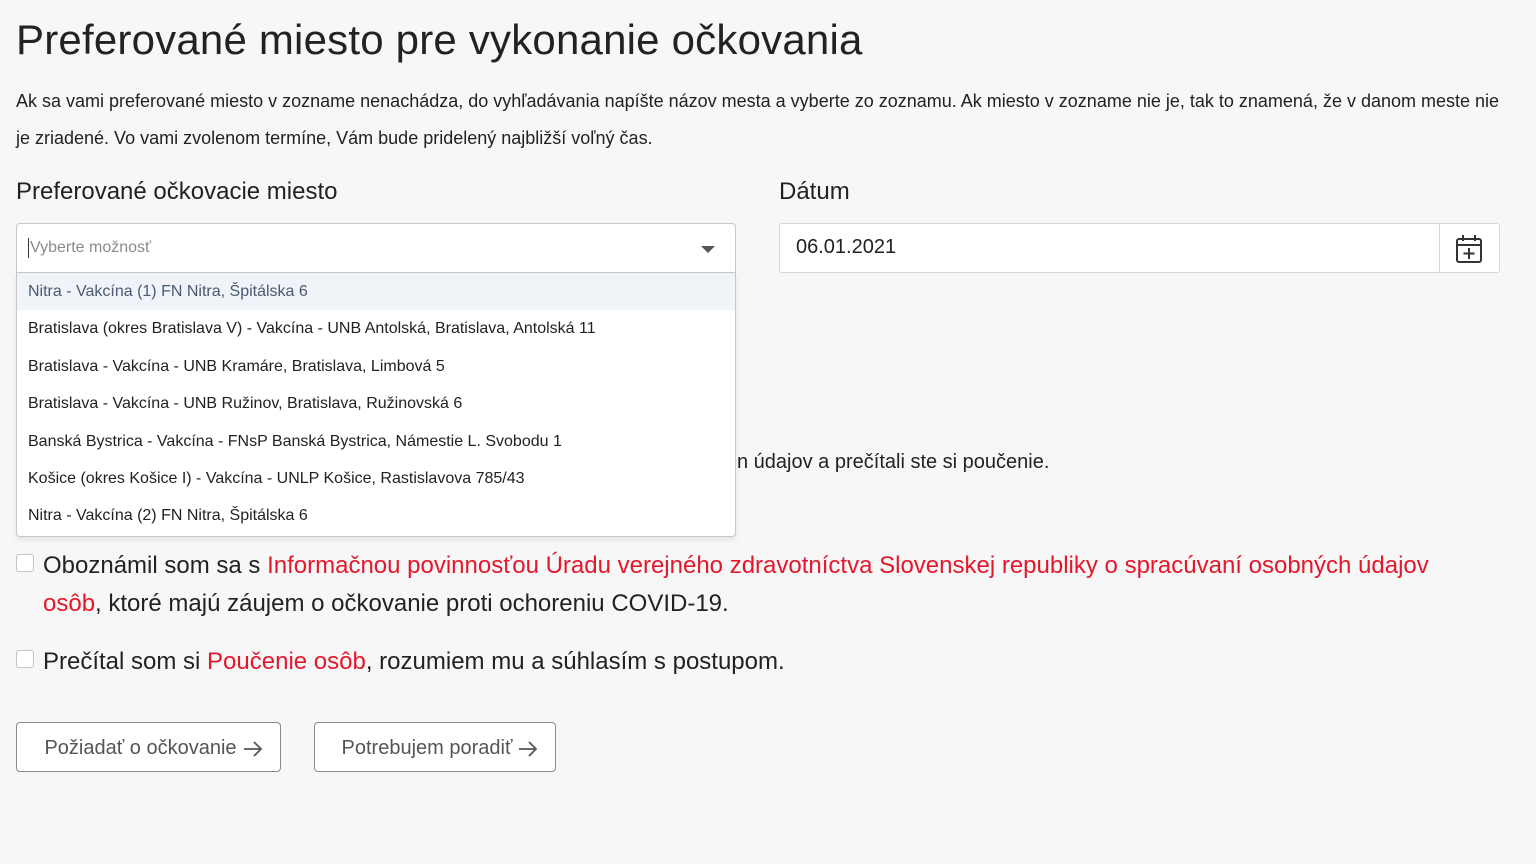 This screenshot has height=864, width=1536. Describe the element at coordinates (25, 563) in the screenshot. I see `consent-info-checkbox` at that location.